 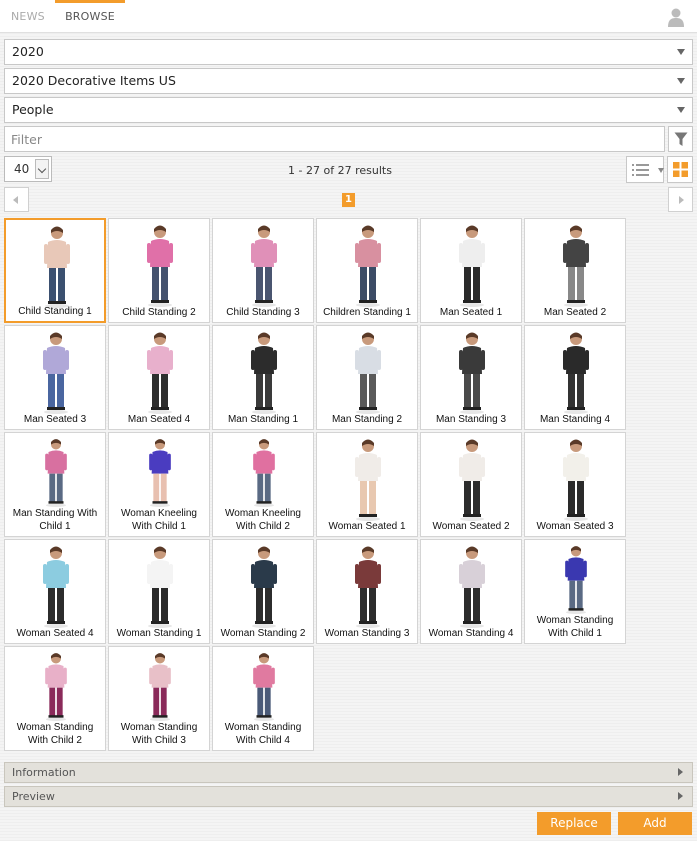 I want to click on thumbnail-tile: Man Seated 4, so click(x=159, y=377).